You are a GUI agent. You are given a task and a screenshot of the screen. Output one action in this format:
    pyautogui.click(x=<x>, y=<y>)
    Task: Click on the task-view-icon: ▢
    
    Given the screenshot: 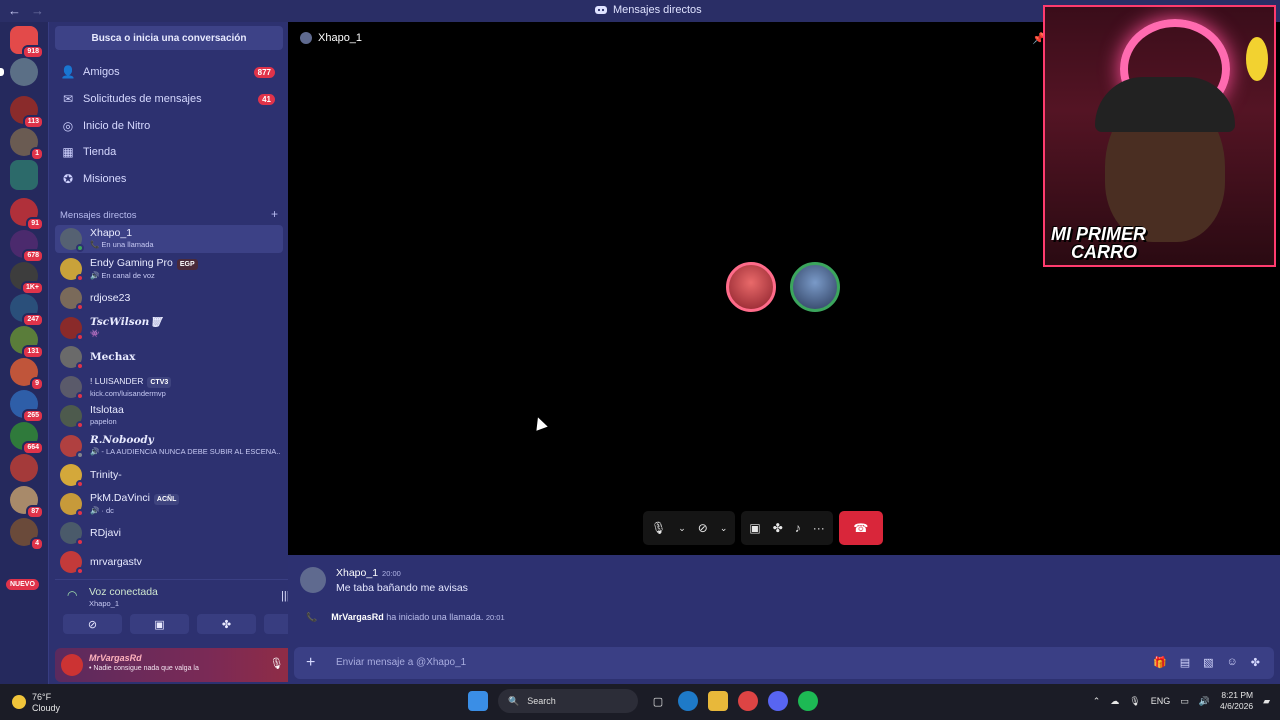 What is the action you would take?
    pyautogui.click(x=658, y=701)
    